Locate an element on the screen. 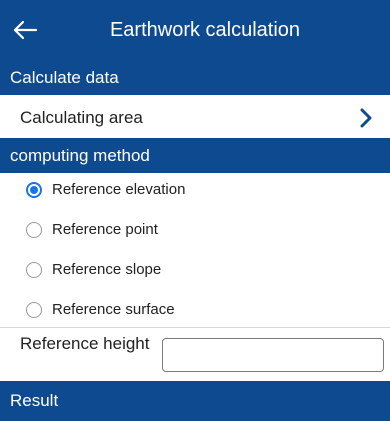 The height and width of the screenshot is (421, 390). arrow-left-icon is located at coordinates (25, 30).